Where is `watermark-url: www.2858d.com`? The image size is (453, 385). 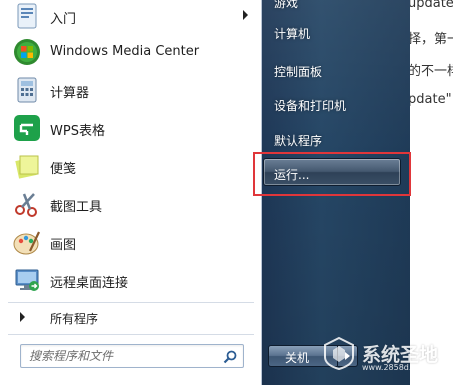 watermark-url: www.2858d.com is located at coordinates (395, 367).